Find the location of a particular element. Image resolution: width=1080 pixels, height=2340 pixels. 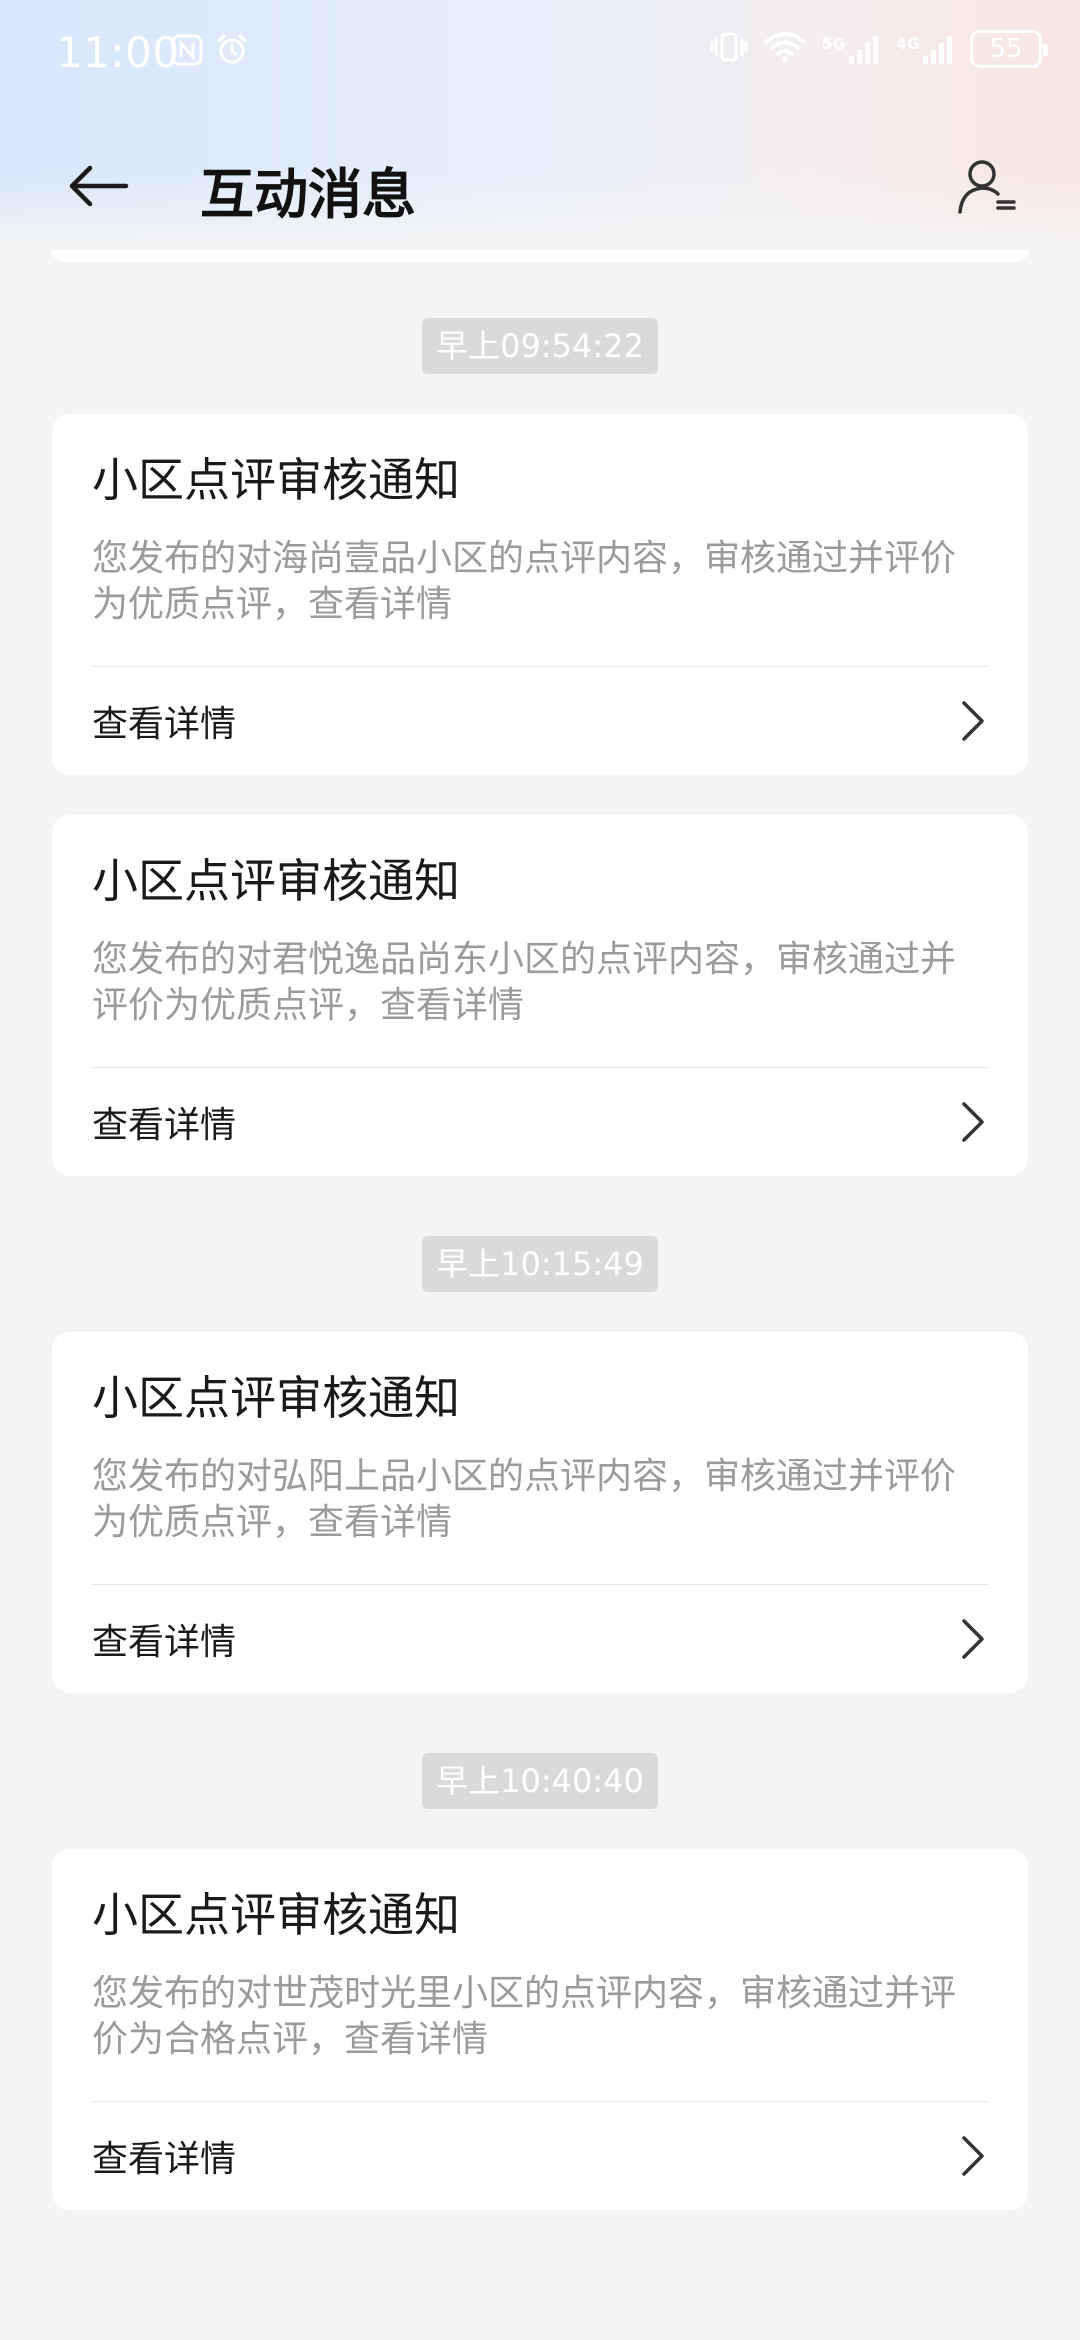

time-chip: 早上10:15:49 is located at coordinates (540, 1264).